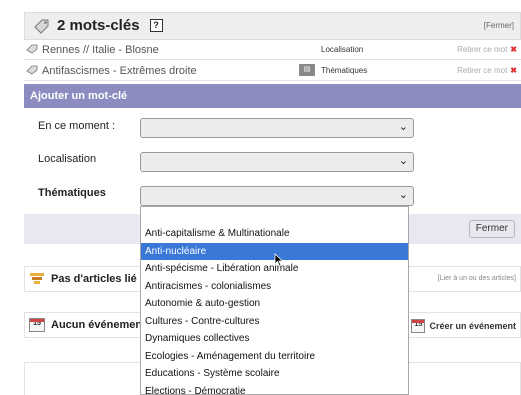 This screenshot has width=521, height=395. What do you see at coordinates (72, 193) in the screenshot?
I see `thematic-label: Thématiques` at bounding box center [72, 193].